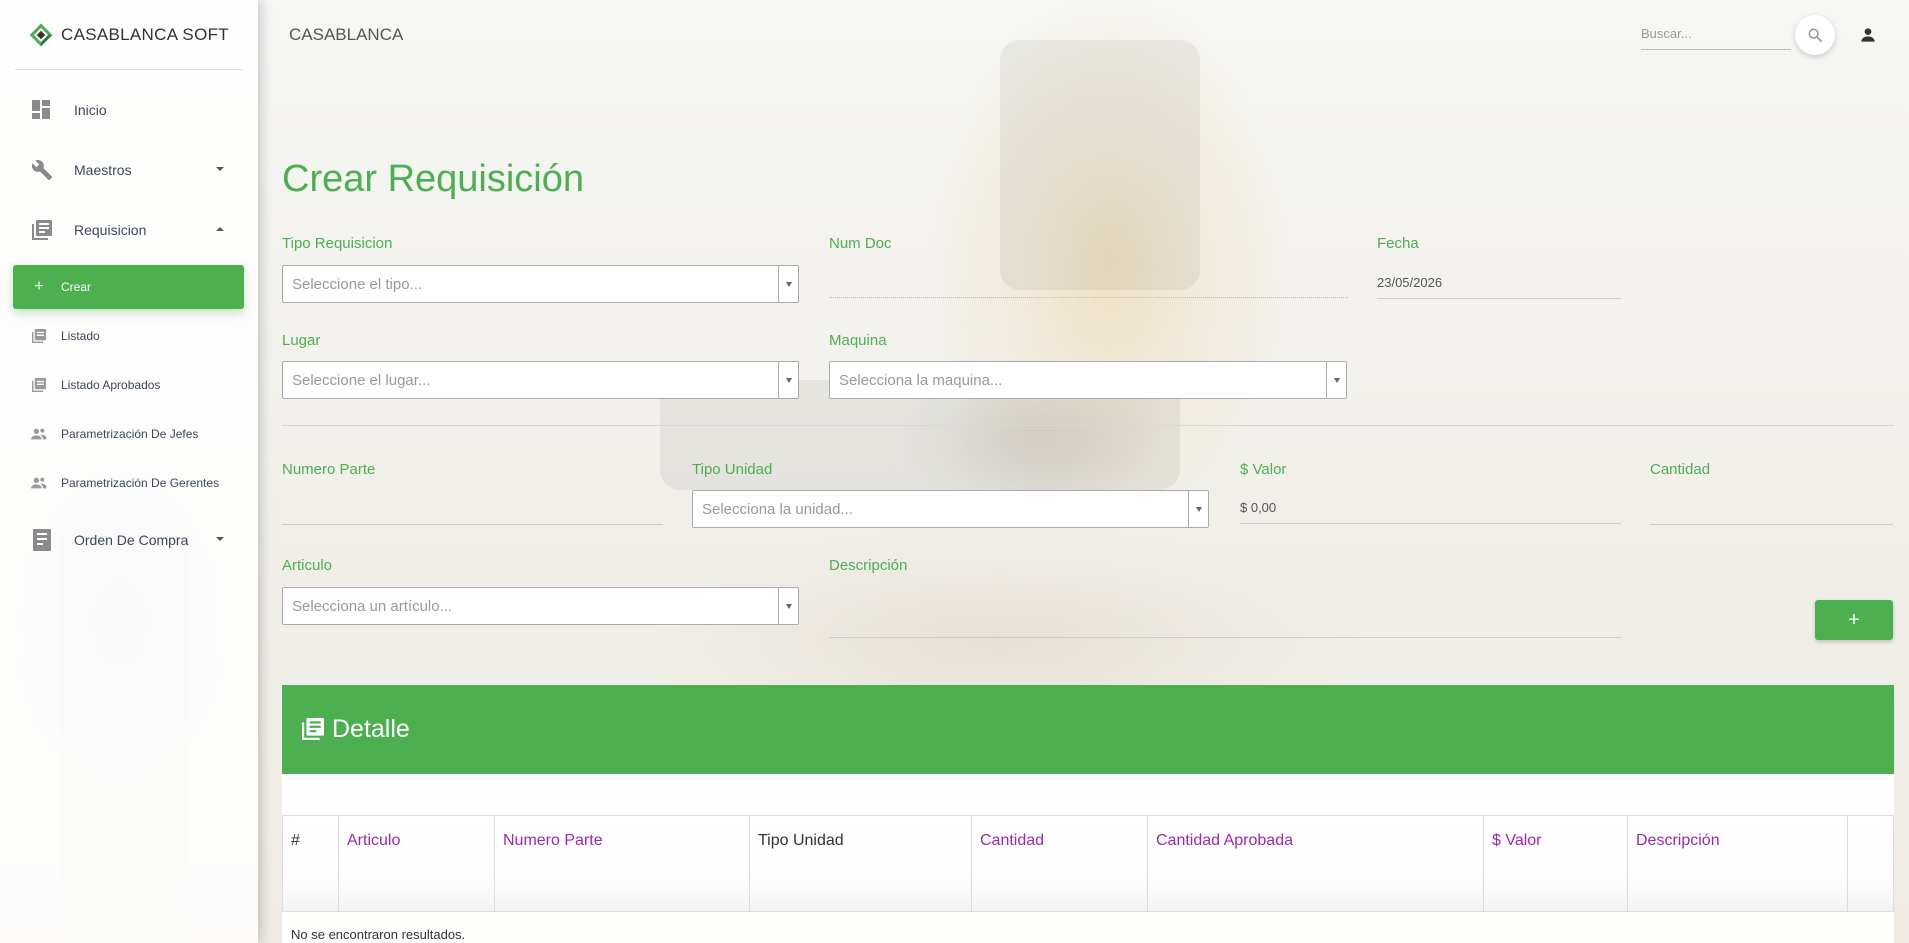 The height and width of the screenshot is (943, 1909). Describe the element at coordinates (129, 110) in the screenshot. I see `sidebar-item-inicio: Inicio` at that location.